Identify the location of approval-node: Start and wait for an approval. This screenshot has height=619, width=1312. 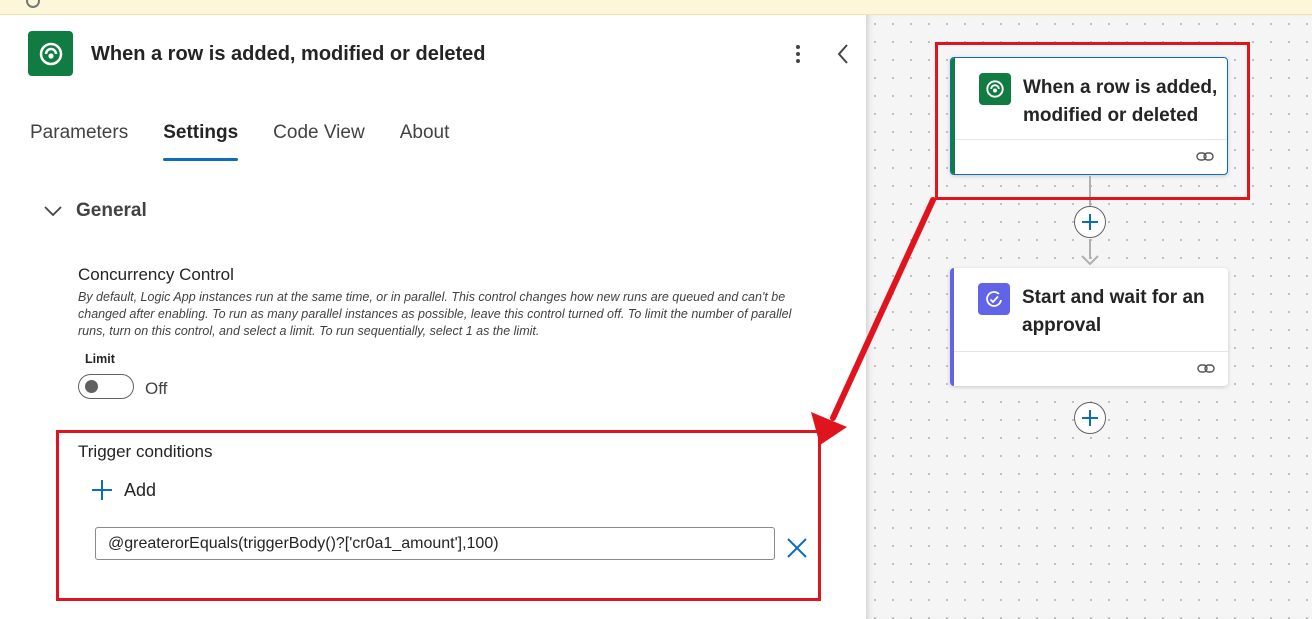
(1089, 327).